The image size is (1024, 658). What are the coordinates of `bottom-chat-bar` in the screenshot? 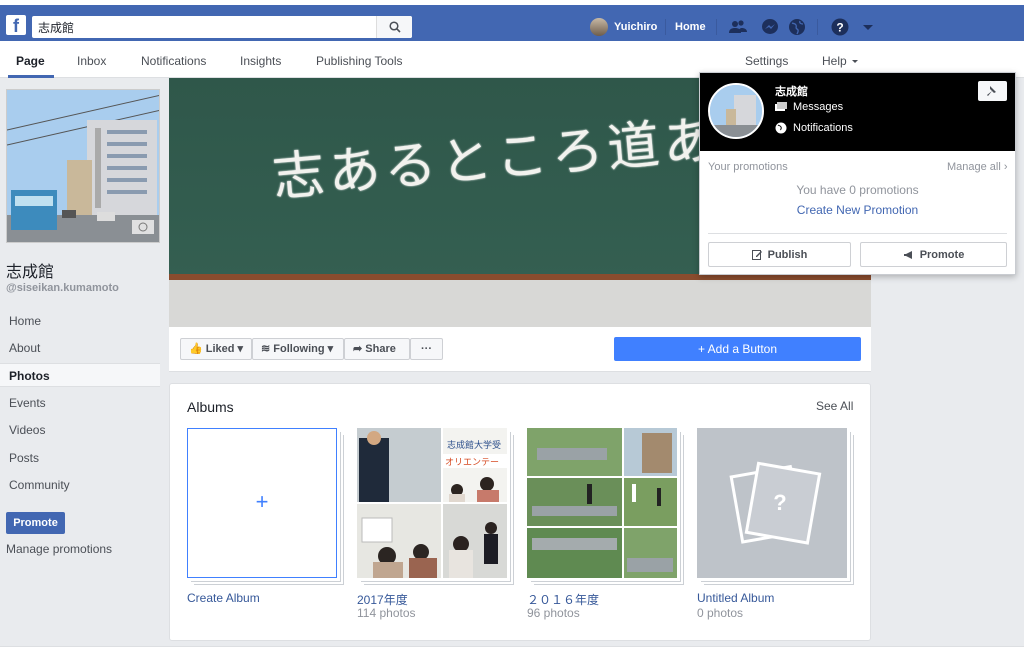 It's located at (512, 652).